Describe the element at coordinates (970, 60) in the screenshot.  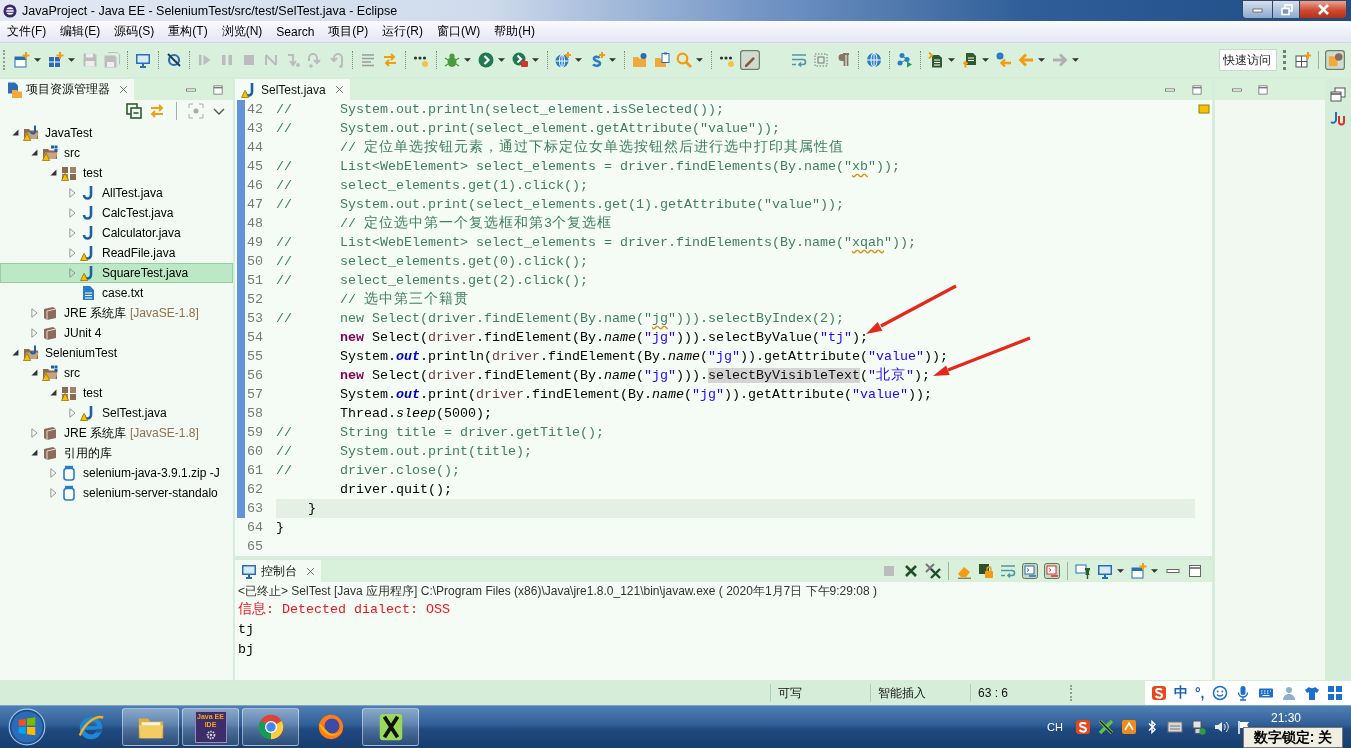
I see `document-icon` at that location.